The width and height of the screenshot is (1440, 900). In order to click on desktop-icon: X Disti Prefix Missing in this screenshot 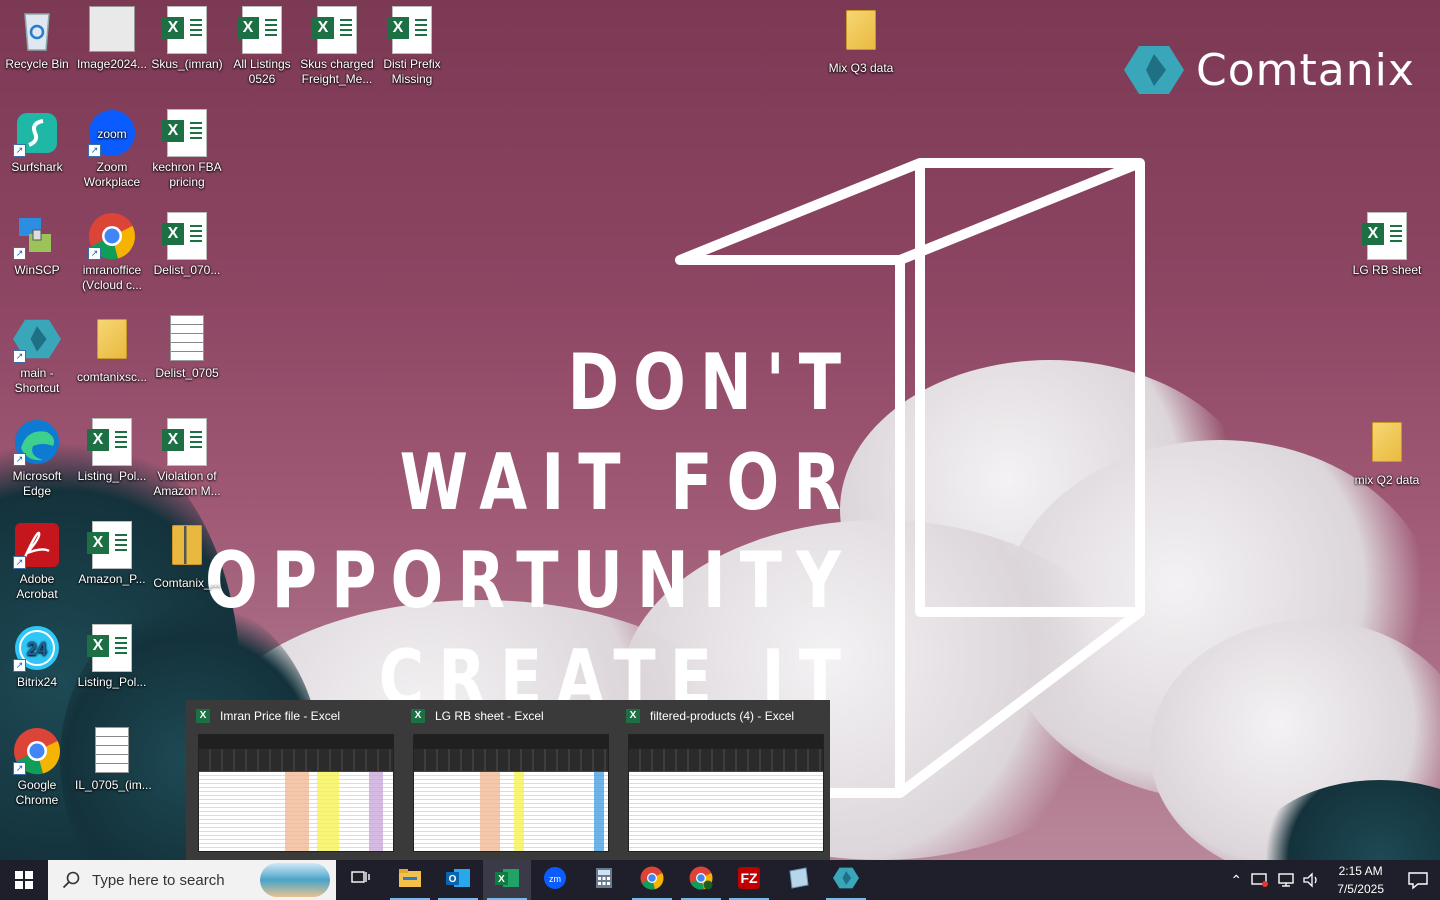, I will do `click(412, 46)`.